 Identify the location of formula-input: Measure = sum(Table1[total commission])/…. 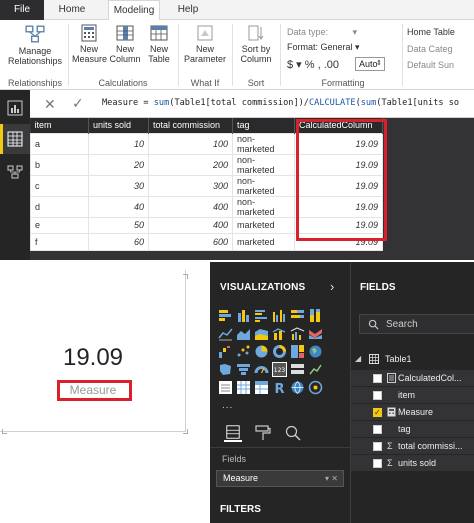
(287, 103).